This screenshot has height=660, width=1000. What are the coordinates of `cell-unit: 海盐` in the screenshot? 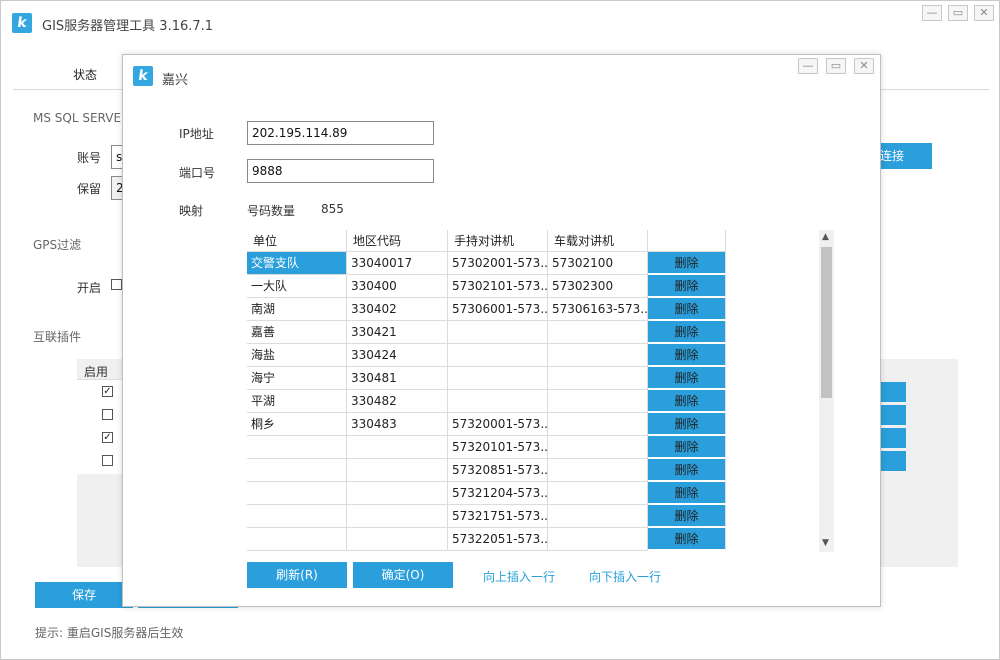 It's located at (297, 355).